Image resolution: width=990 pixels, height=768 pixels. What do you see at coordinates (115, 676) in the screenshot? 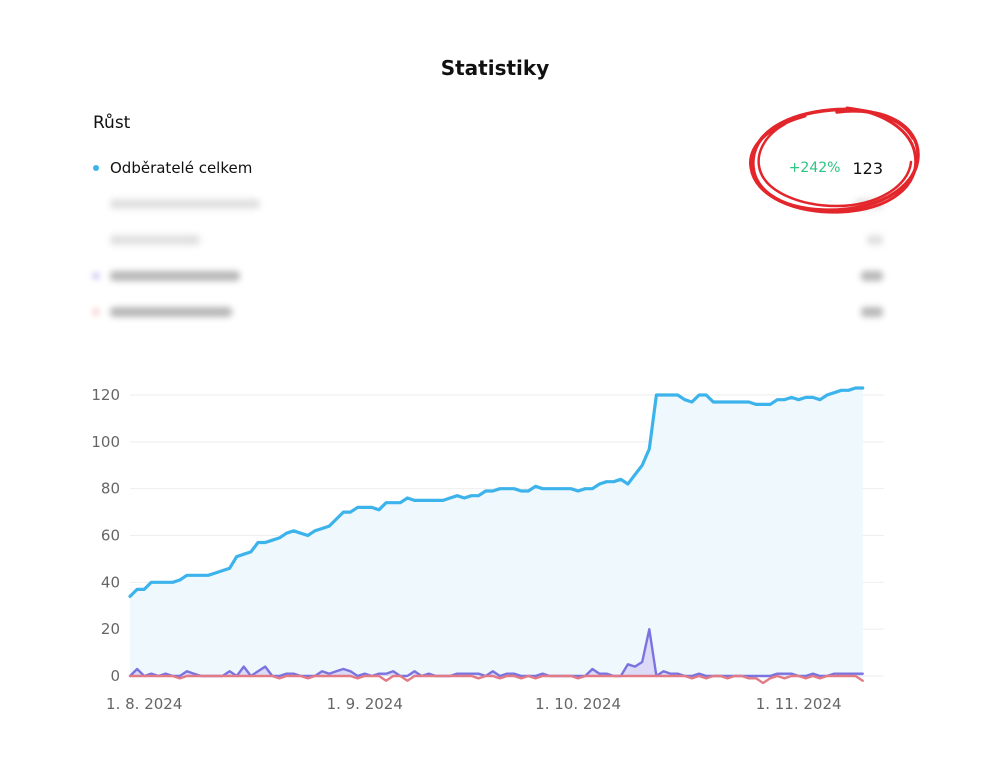
I see `y-tick-label: 0` at bounding box center [115, 676].